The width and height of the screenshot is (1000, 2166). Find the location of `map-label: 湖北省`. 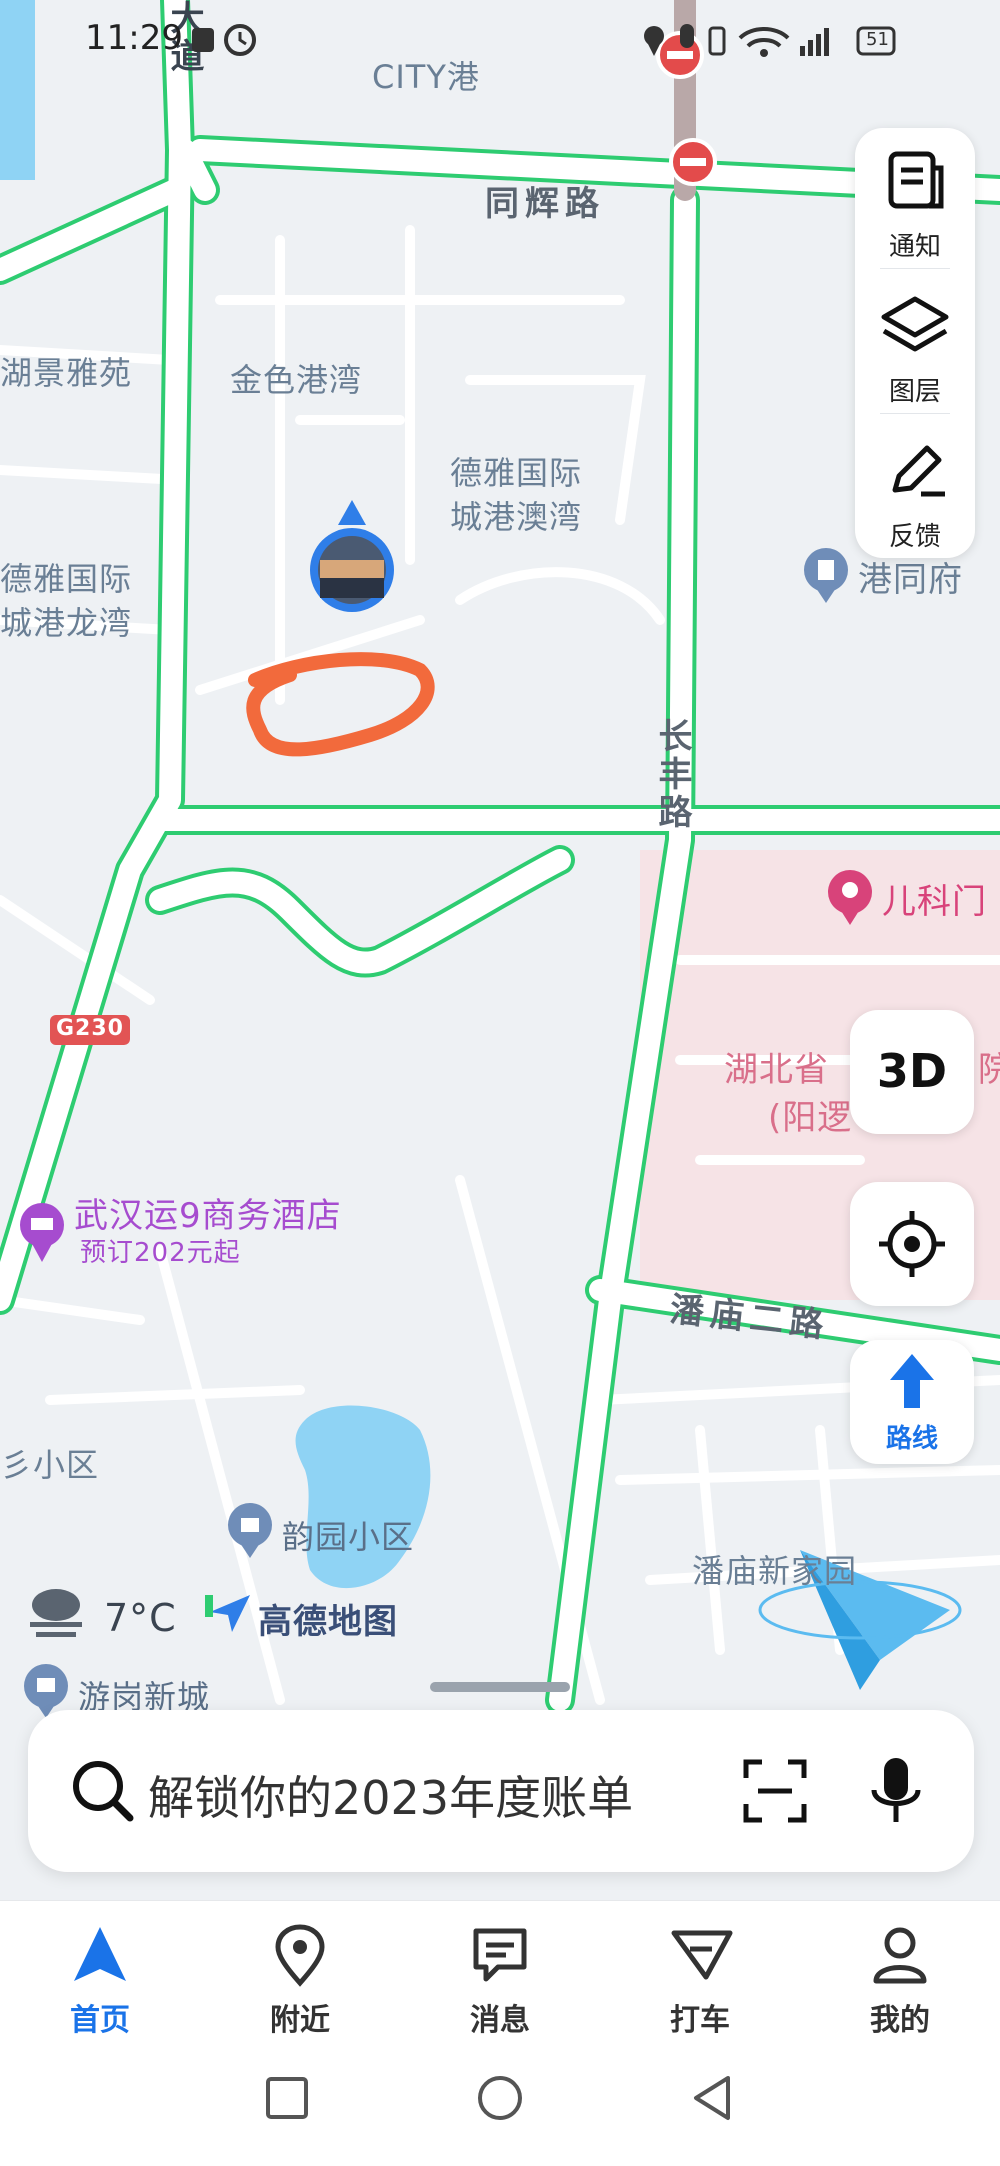

map-label: 湖北省 is located at coordinates (776, 1070).